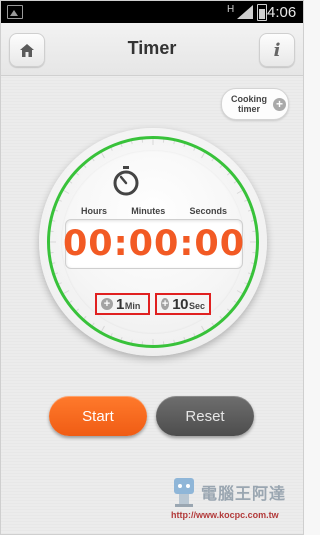  I want to click on seconds-label: Seconds, so click(208, 211).